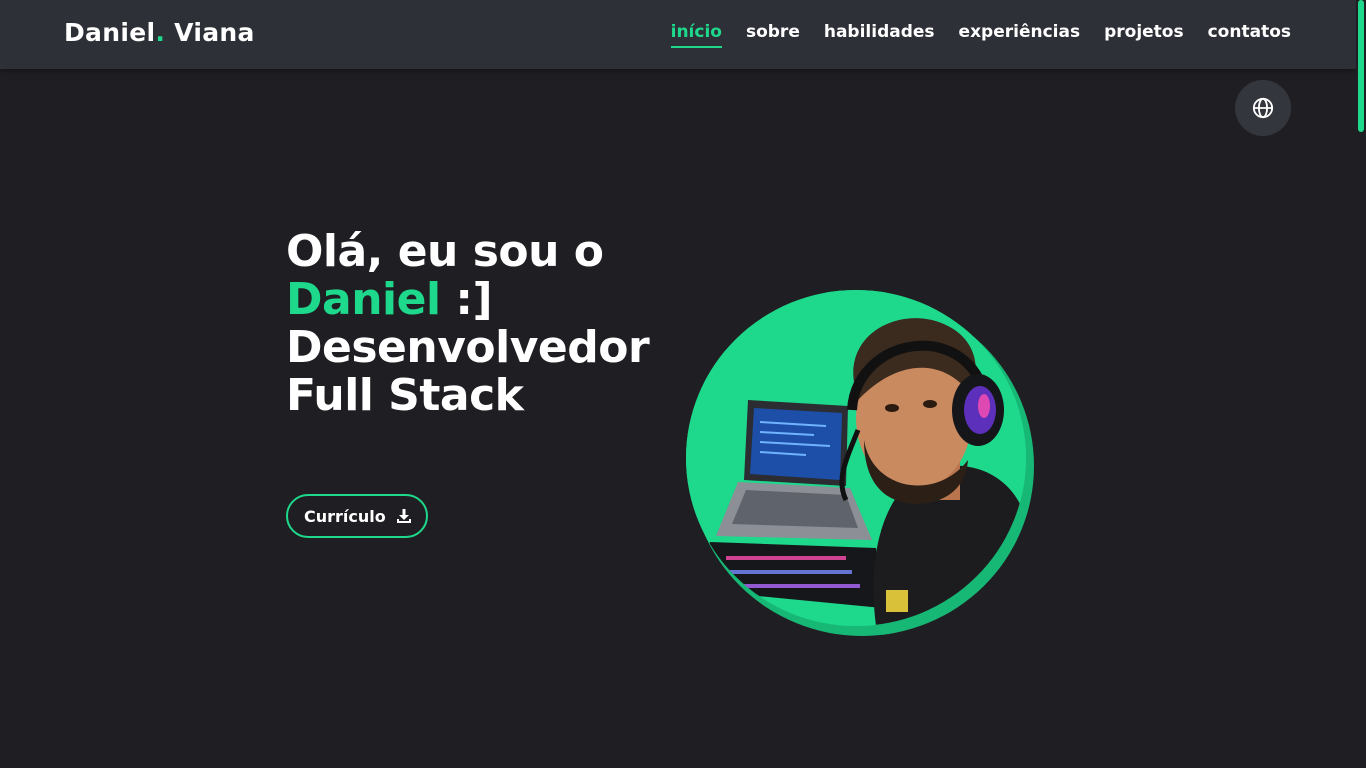  What do you see at coordinates (856, 458) in the screenshot?
I see `profile-photo-image` at bounding box center [856, 458].